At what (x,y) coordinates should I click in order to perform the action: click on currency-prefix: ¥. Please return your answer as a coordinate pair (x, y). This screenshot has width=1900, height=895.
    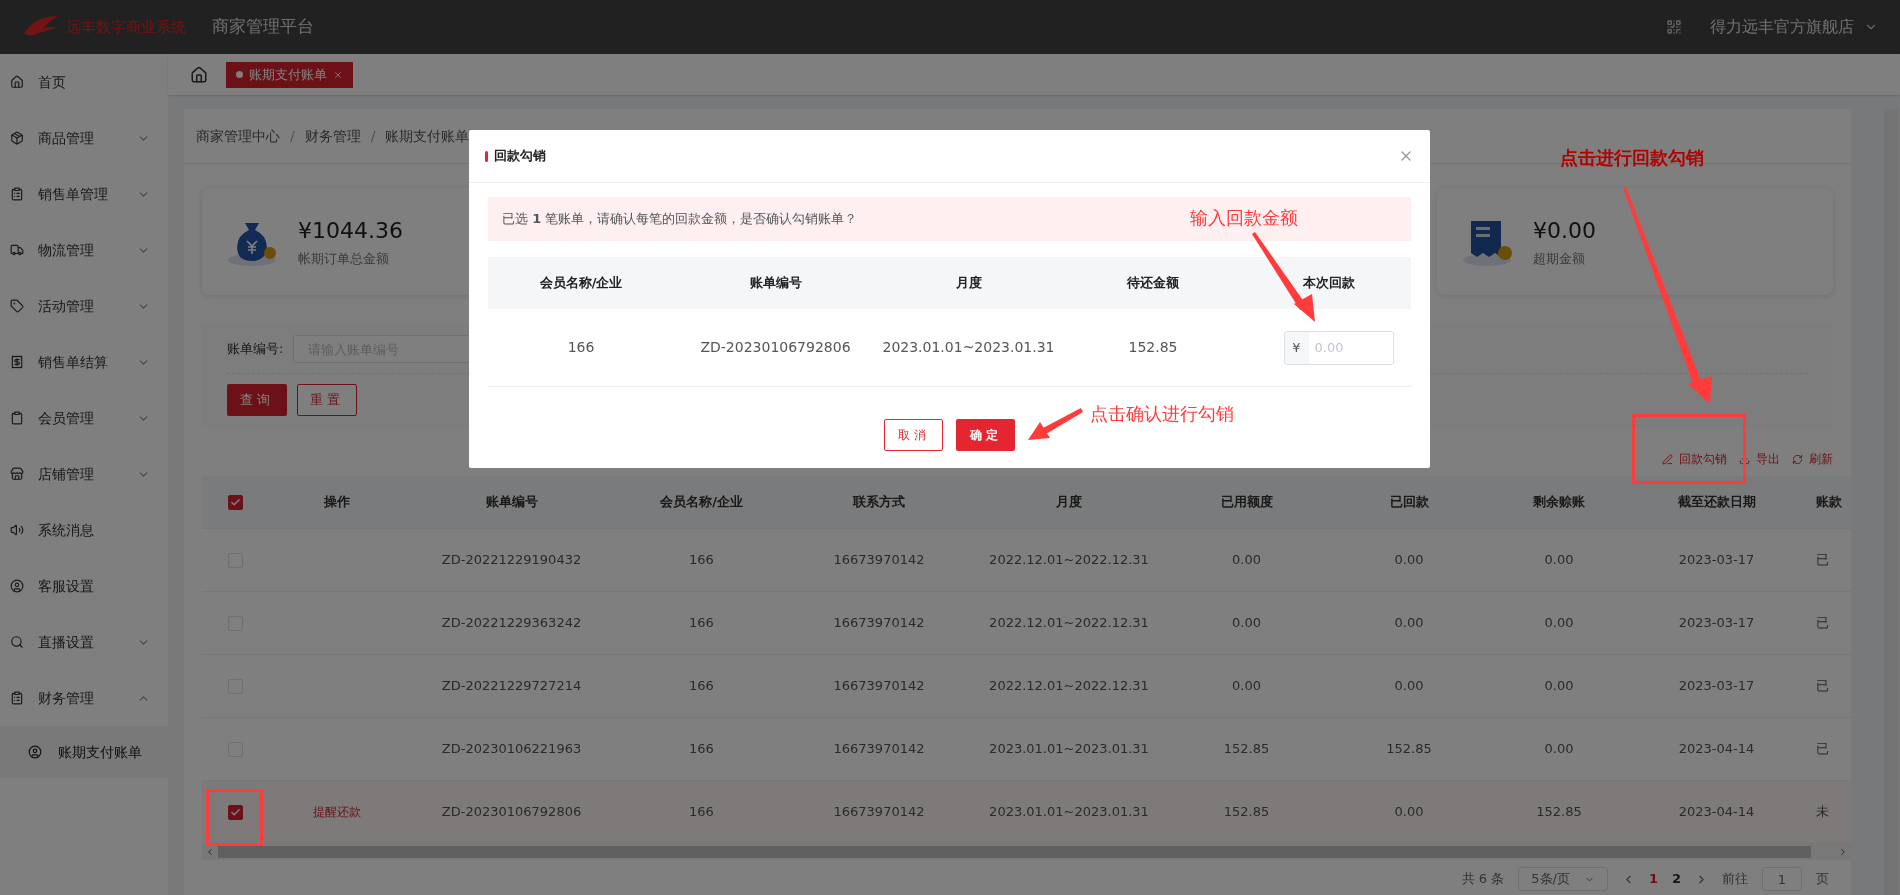
    Looking at the image, I should click on (1296, 347).